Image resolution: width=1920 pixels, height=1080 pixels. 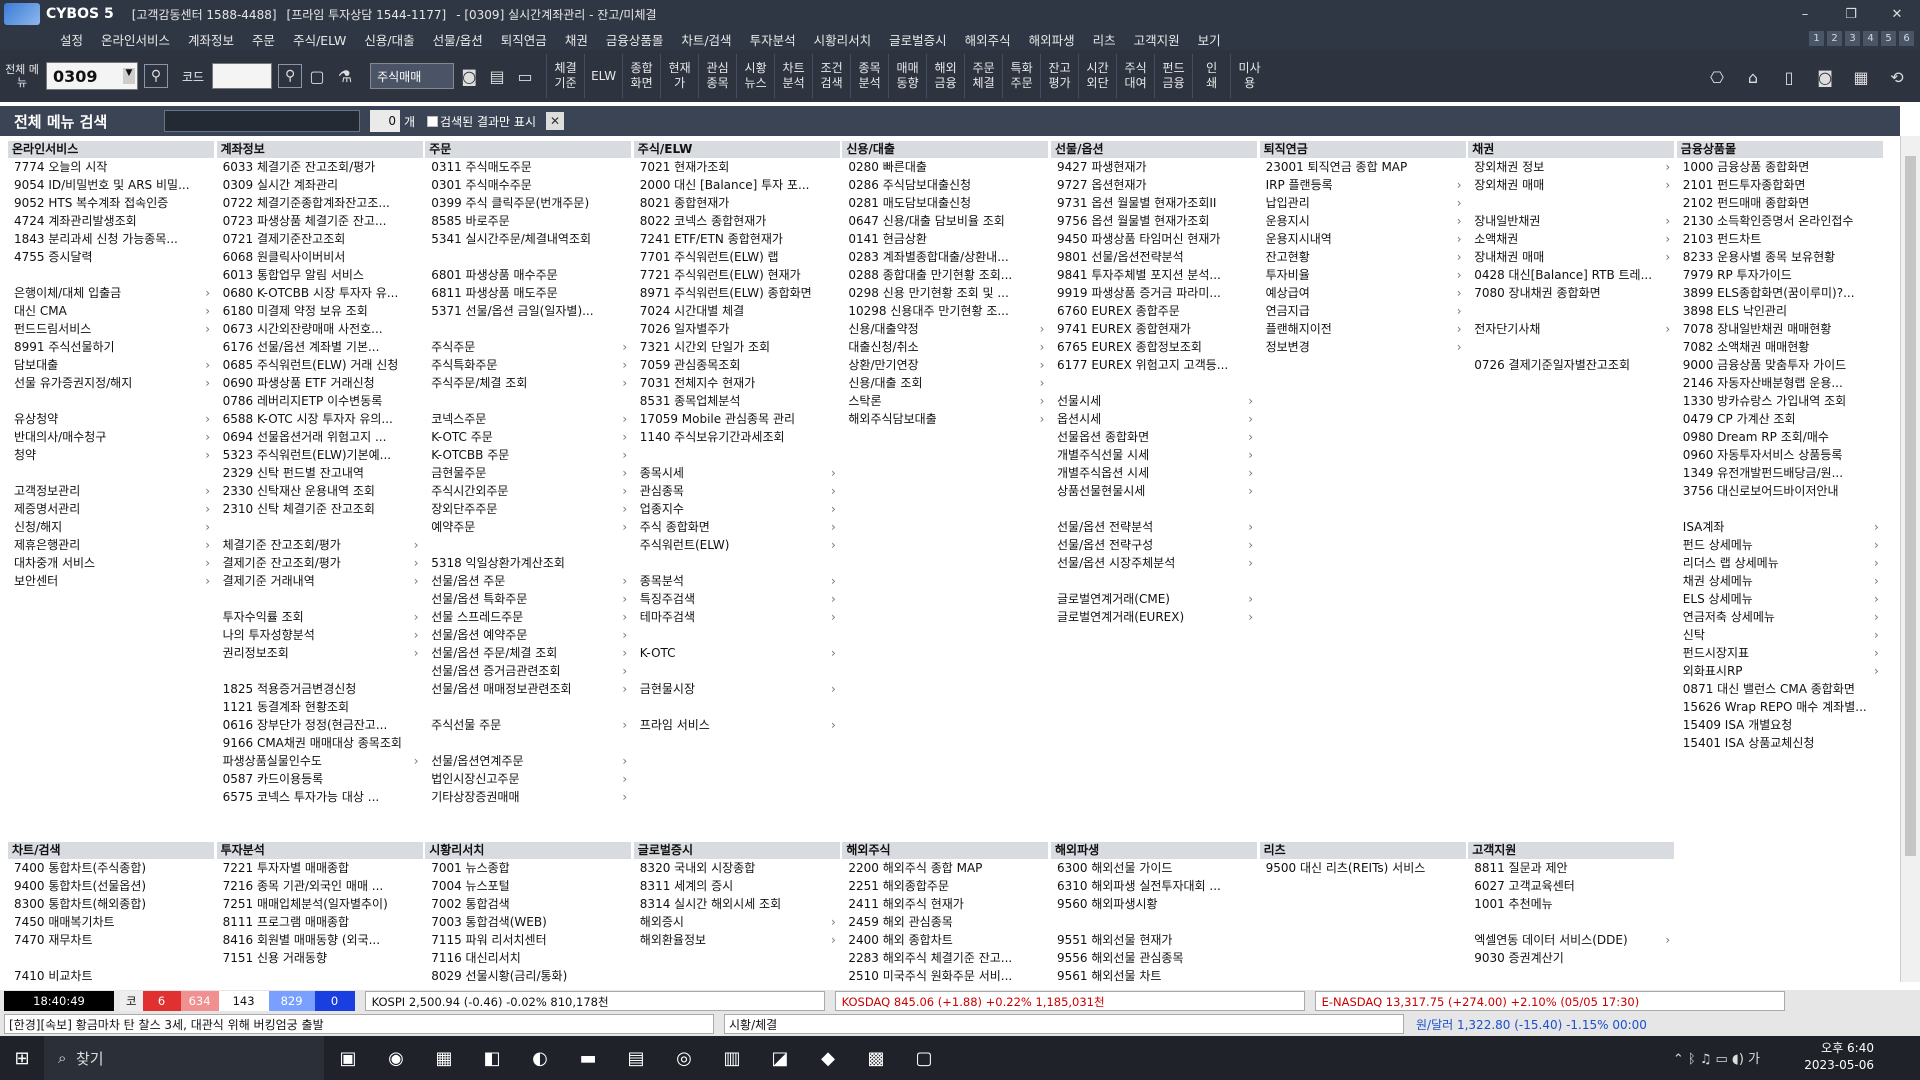 What do you see at coordinates (320, 167) in the screenshot?
I see `menu-item: 6033 체결기준 잔고조회/평가` at bounding box center [320, 167].